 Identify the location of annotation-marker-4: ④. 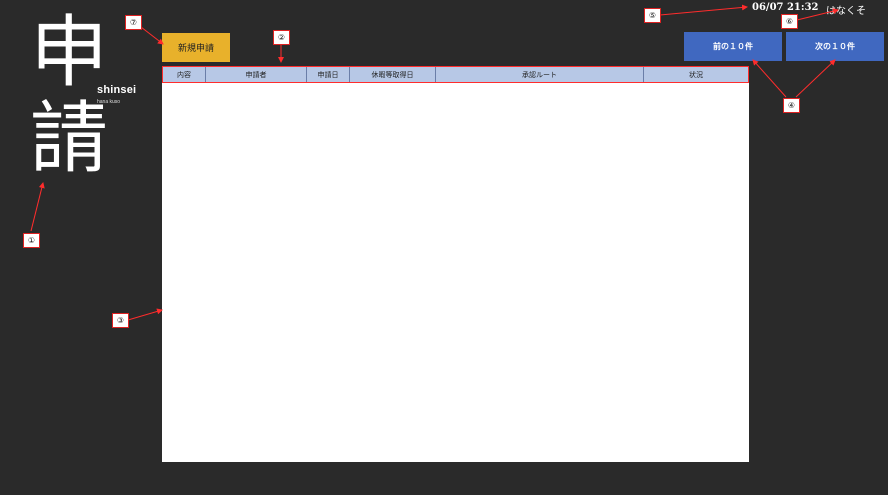
(791, 105).